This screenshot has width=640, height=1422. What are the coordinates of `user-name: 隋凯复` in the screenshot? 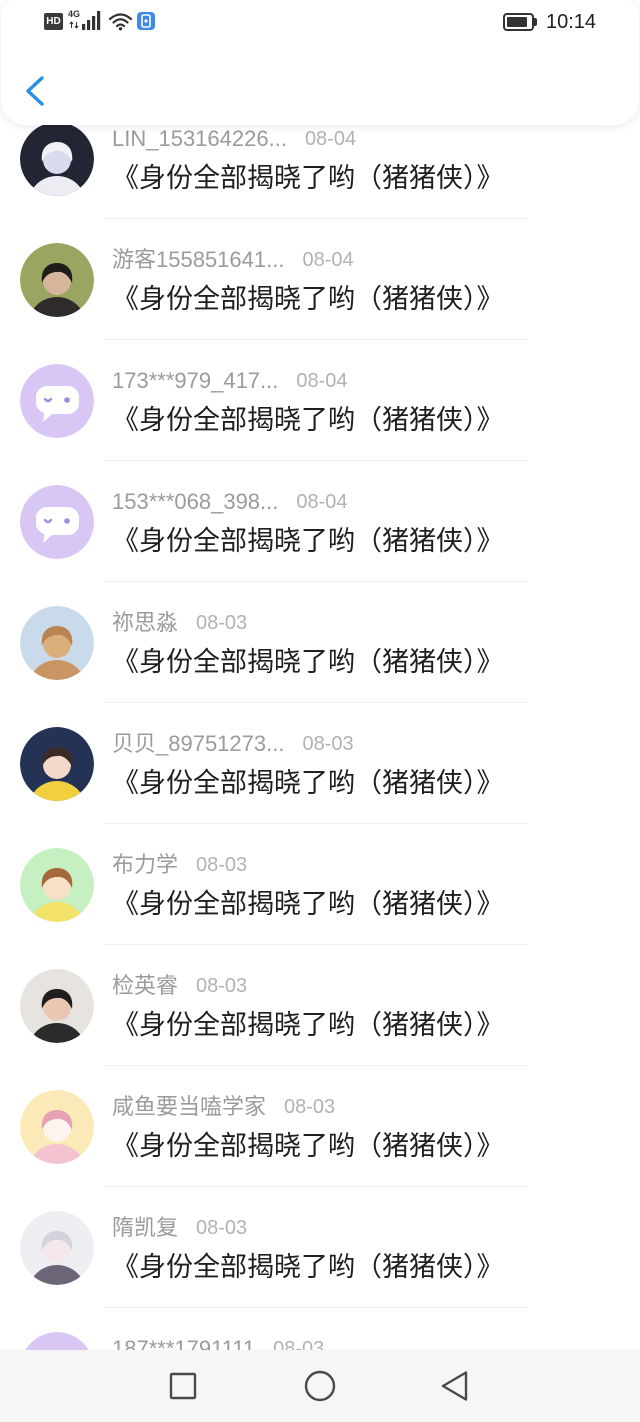 It's located at (145, 1227).